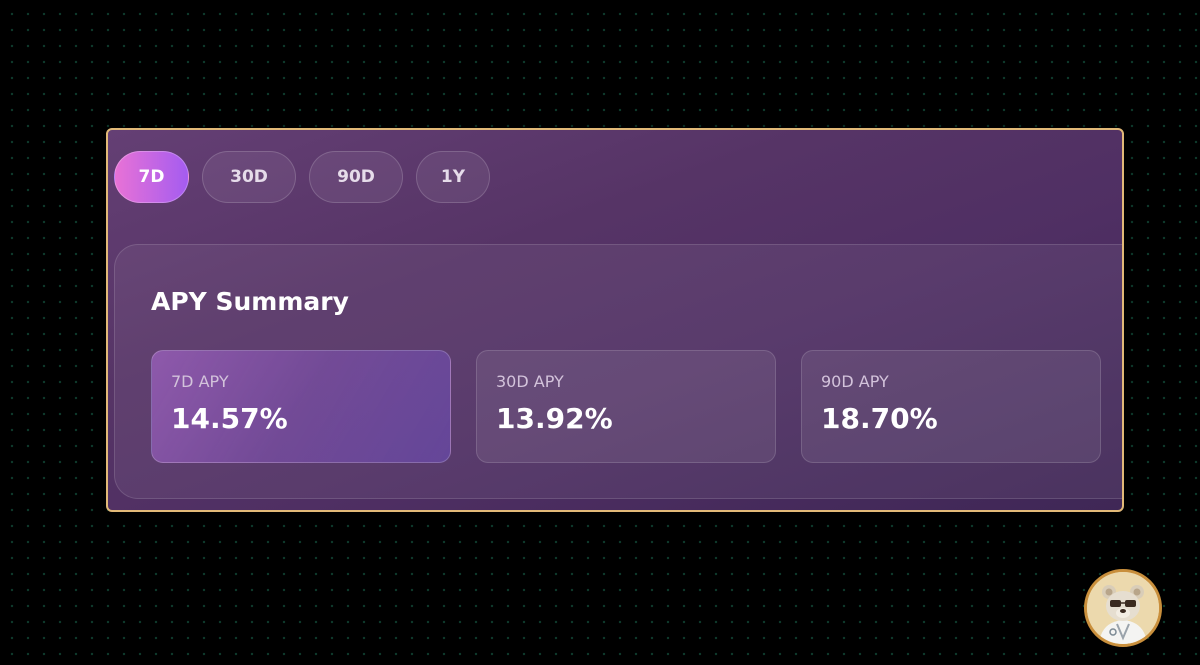  Describe the element at coordinates (302, 177) in the screenshot. I see `period-tabs: 7D 30D 90D 1Y` at that location.